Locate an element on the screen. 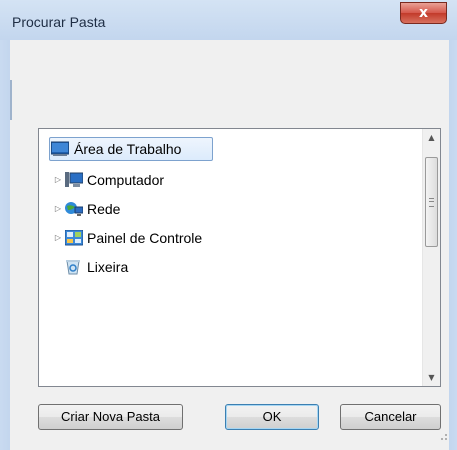 This screenshot has width=457, height=450. tree-item-label: Painel de Controle is located at coordinates (145, 238).